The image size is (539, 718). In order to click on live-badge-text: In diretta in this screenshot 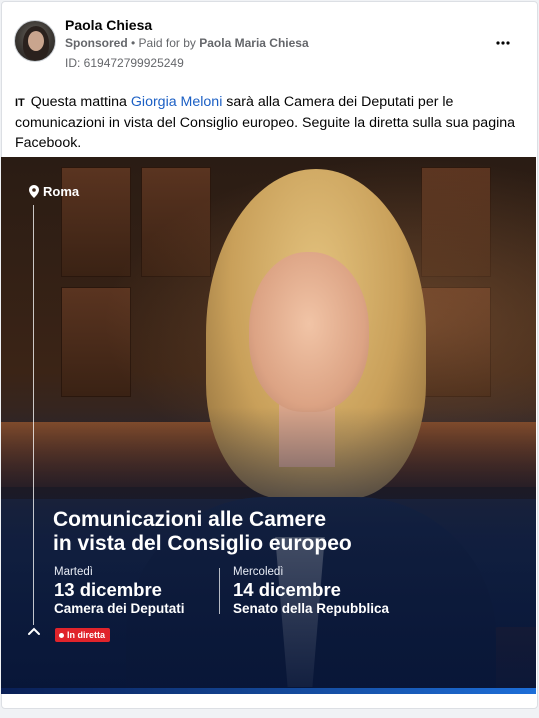, I will do `click(86, 635)`.